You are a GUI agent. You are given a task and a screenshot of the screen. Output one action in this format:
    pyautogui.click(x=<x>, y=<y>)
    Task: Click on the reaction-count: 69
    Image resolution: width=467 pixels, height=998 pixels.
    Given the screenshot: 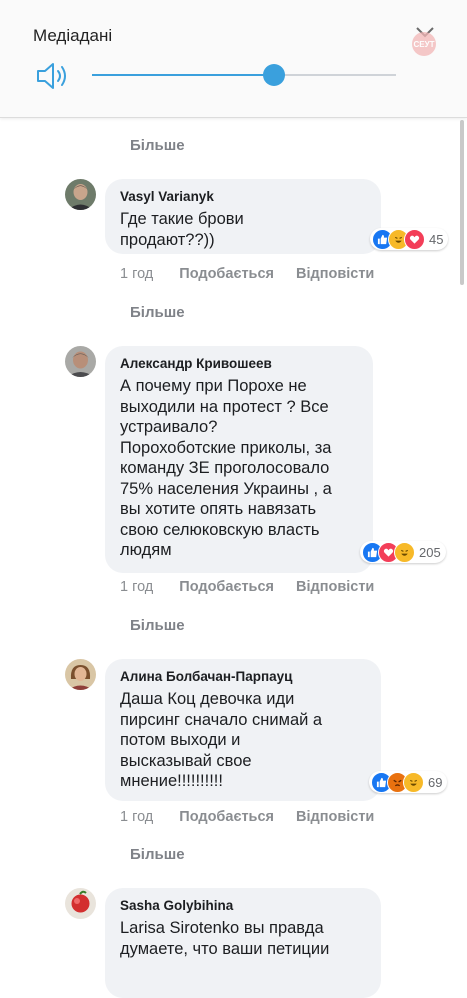 What is the action you would take?
    pyautogui.click(x=435, y=782)
    